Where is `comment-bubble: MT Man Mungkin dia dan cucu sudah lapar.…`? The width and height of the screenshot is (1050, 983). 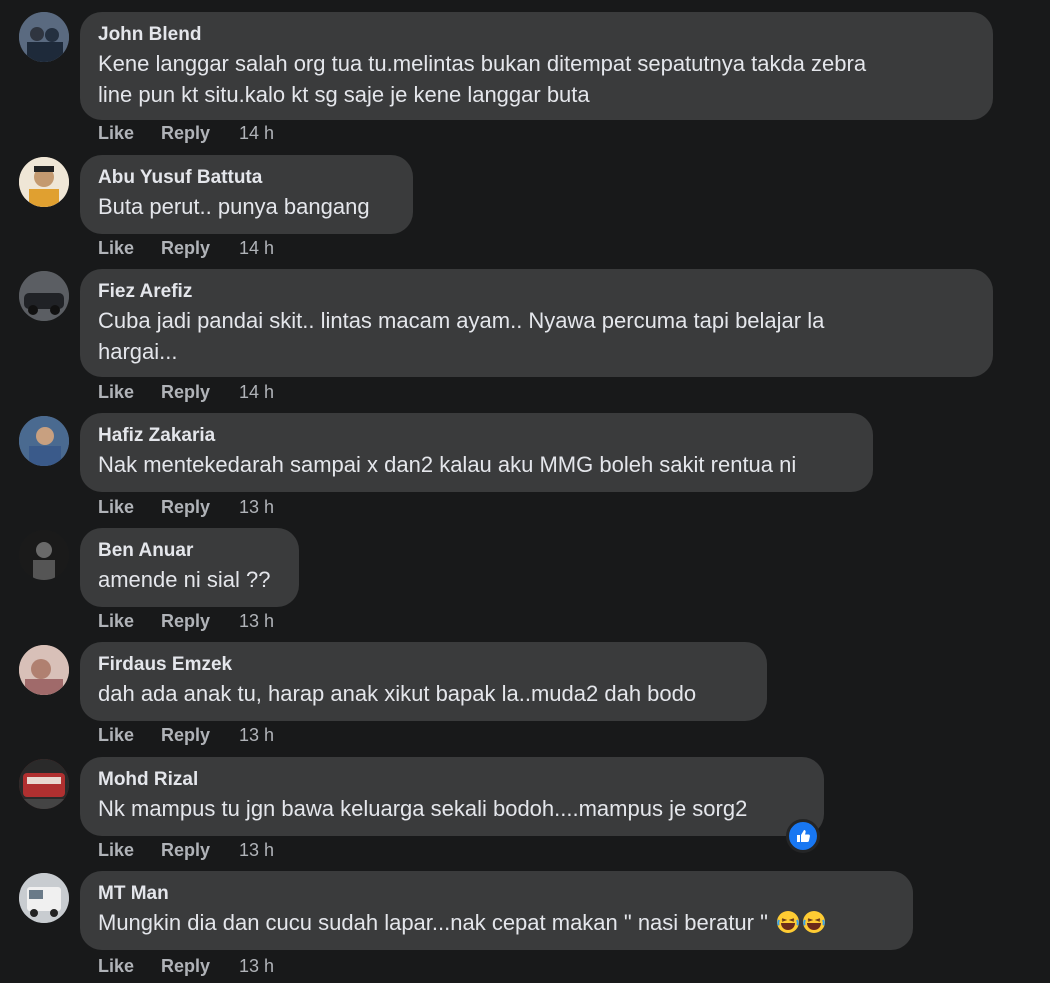 comment-bubble: MT Man Mungkin dia dan cucu sudah lapar.… is located at coordinates (496, 910).